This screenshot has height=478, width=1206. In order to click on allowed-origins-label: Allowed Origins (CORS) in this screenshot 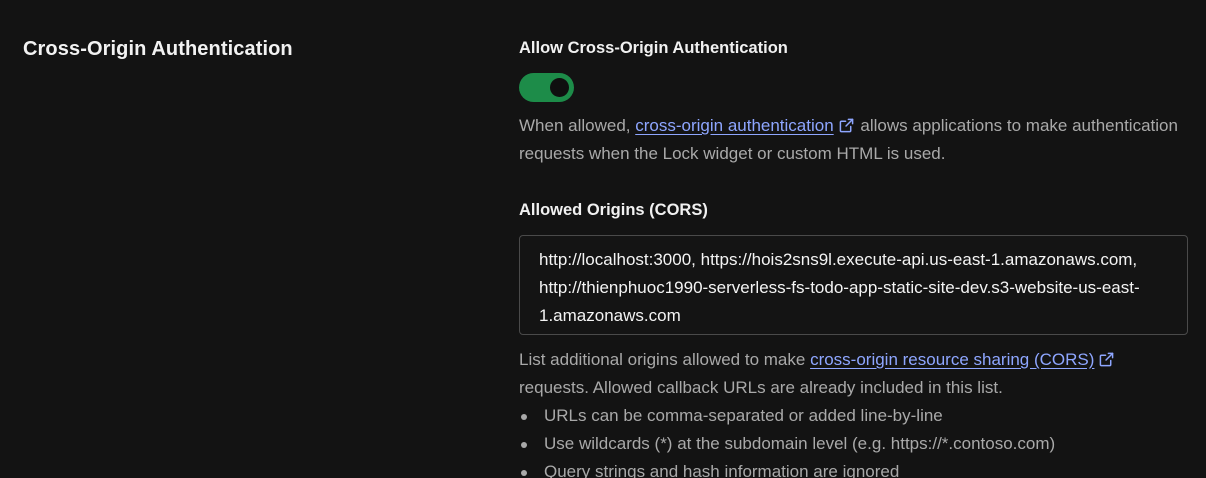, I will do `click(613, 210)`.